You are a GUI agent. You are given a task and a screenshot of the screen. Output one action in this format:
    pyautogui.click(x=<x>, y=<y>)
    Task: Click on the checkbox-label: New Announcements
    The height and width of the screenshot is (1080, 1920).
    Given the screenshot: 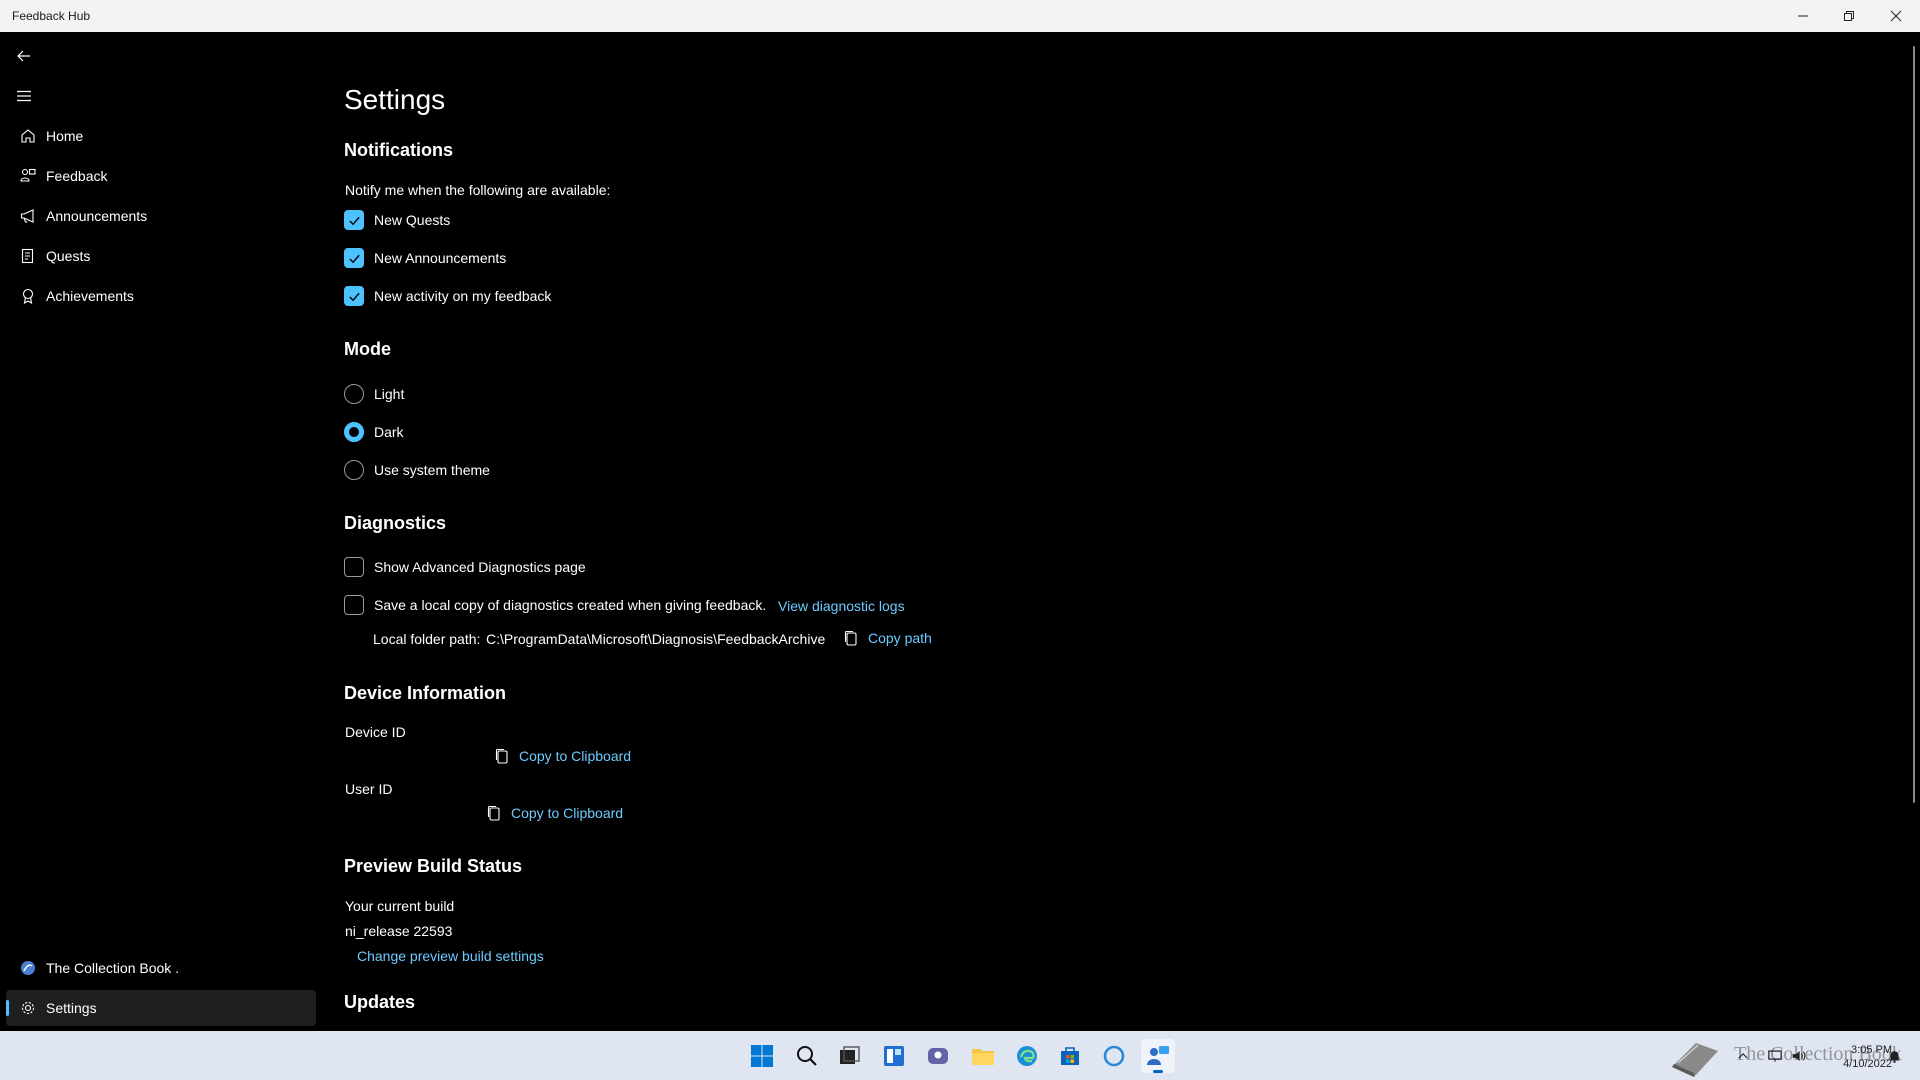 What is the action you would take?
    pyautogui.click(x=440, y=258)
    